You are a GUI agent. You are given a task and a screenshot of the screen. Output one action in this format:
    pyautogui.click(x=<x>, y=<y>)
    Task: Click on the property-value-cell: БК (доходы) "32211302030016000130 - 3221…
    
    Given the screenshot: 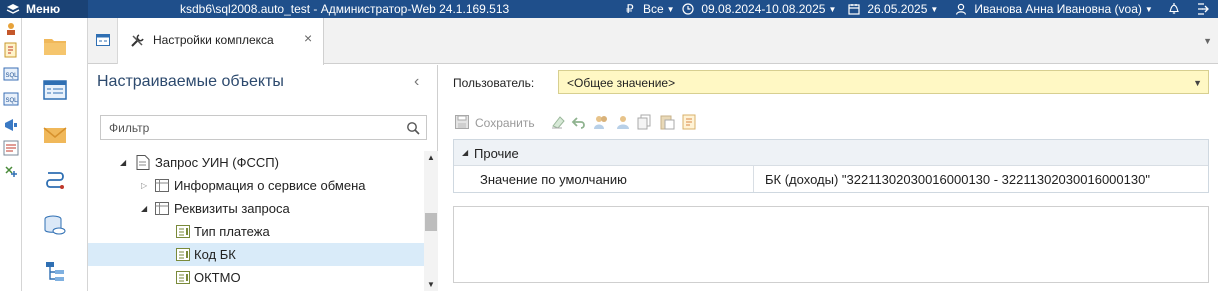 What is the action you would take?
    pyautogui.click(x=981, y=179)
    